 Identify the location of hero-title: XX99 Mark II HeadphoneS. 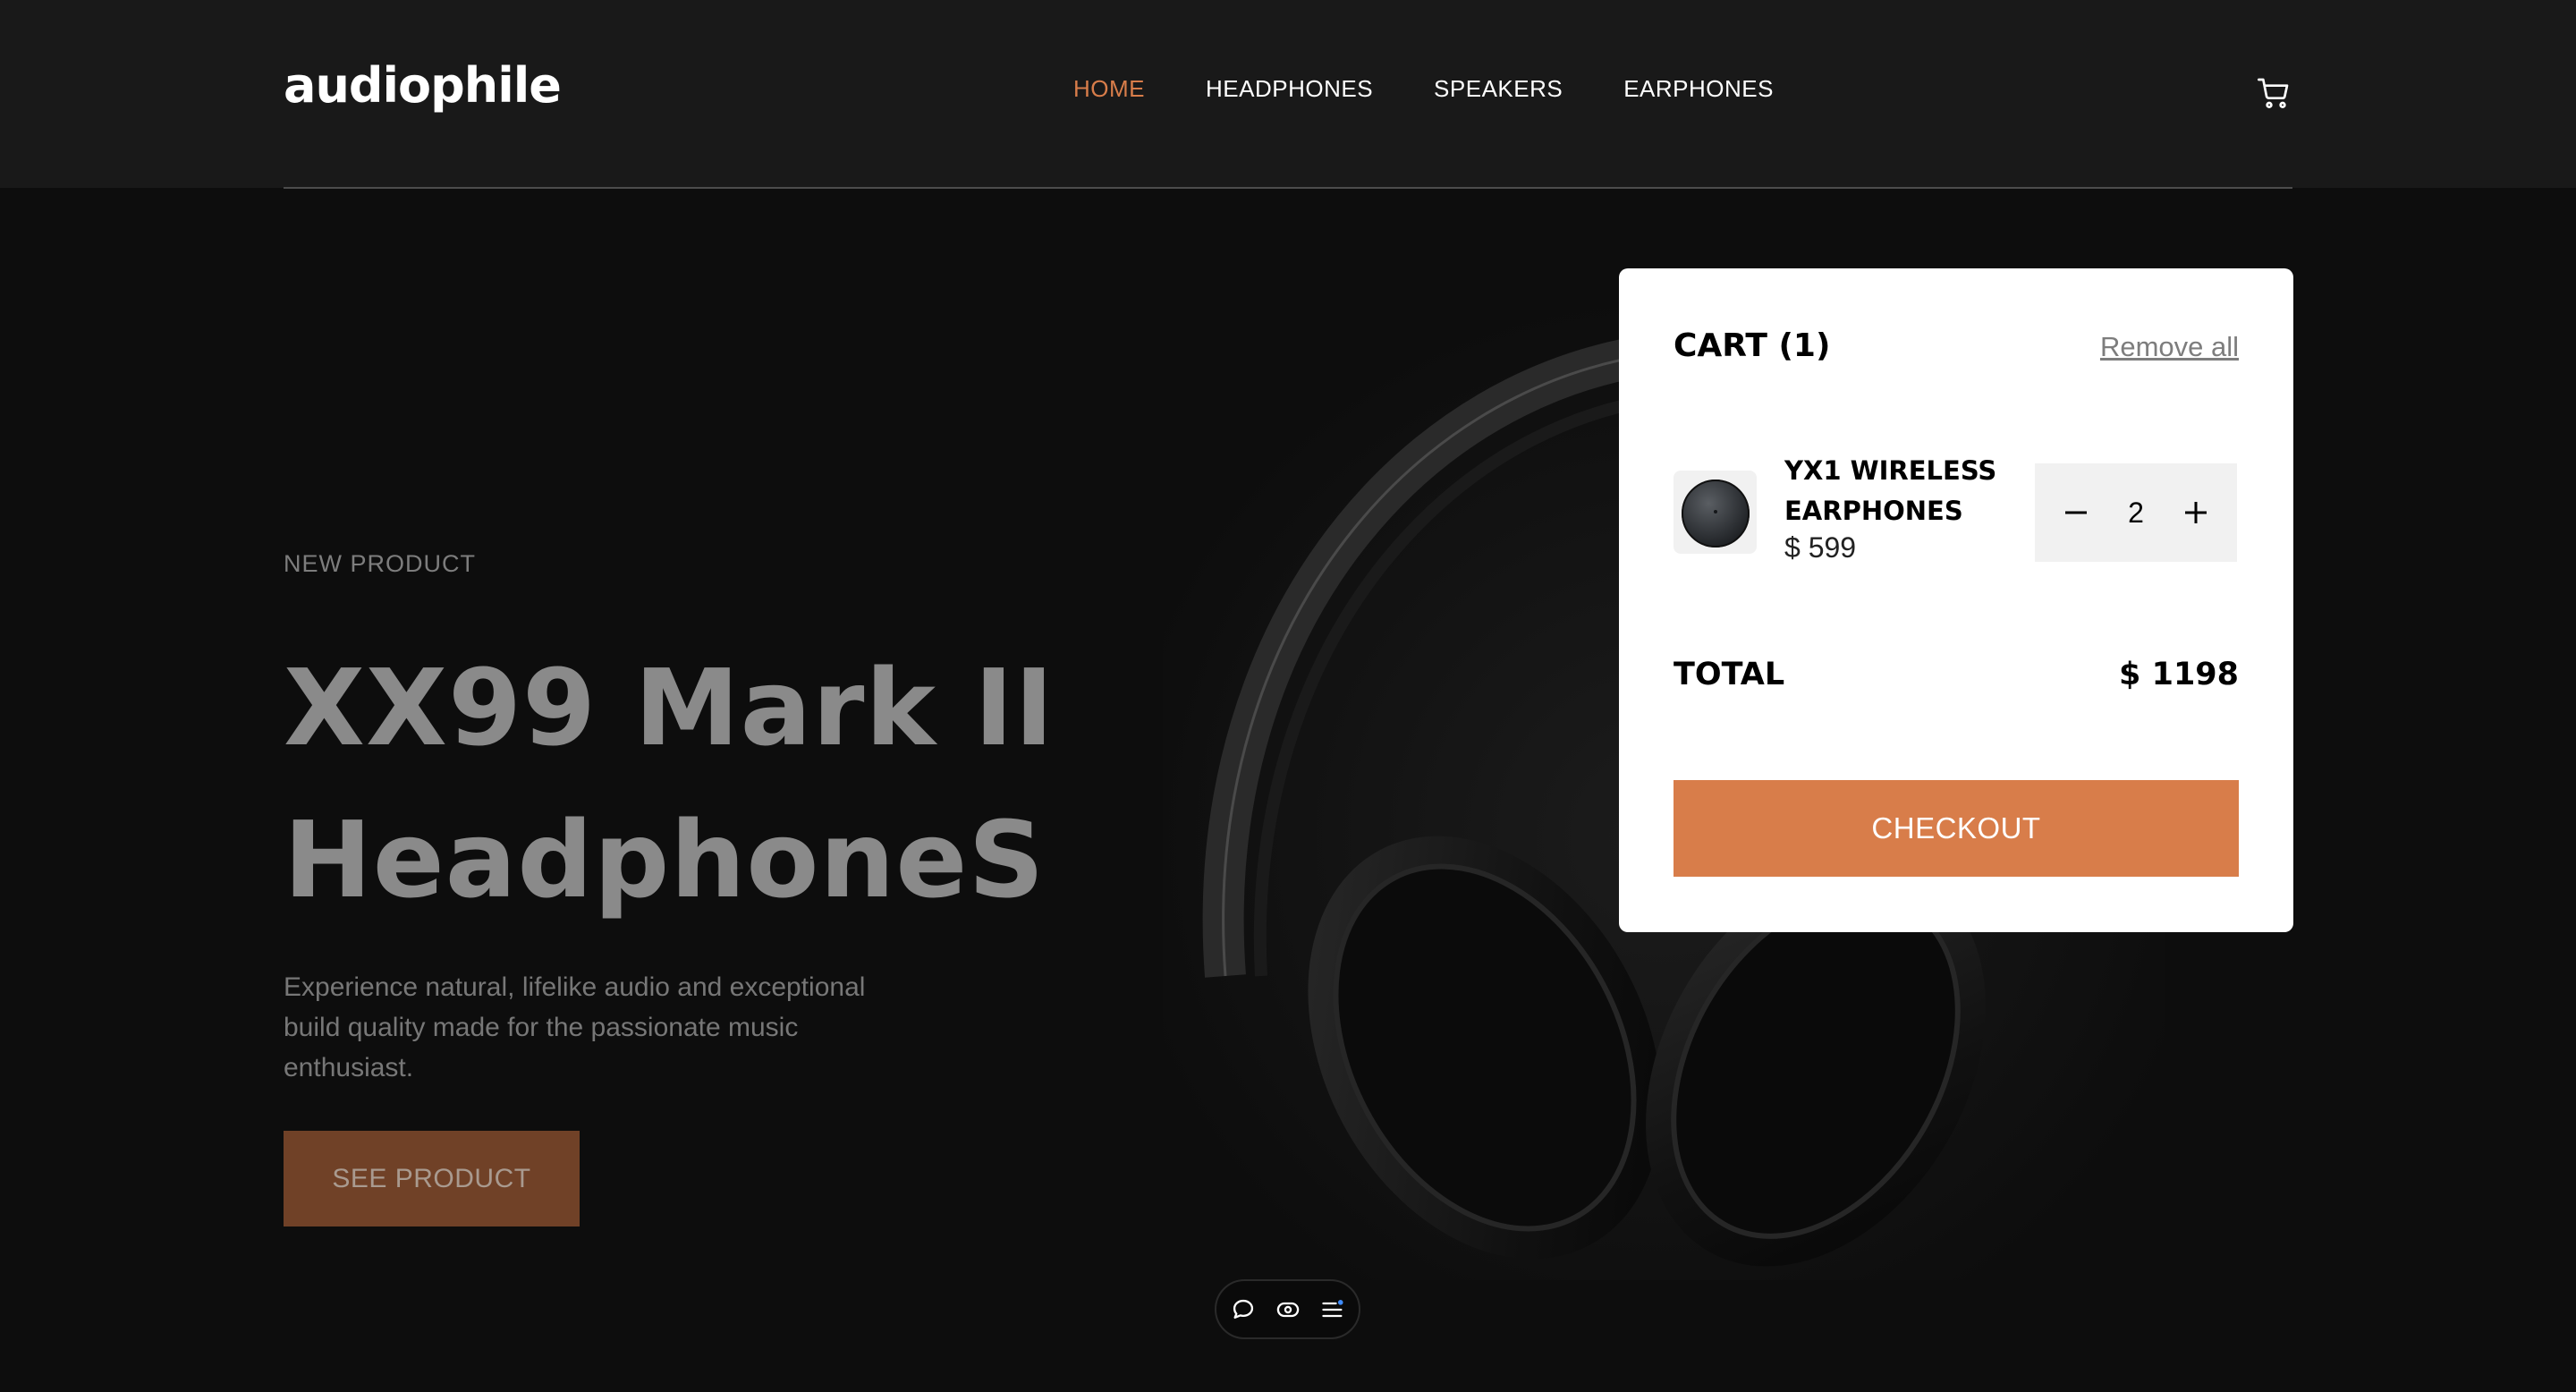
(686, 784).